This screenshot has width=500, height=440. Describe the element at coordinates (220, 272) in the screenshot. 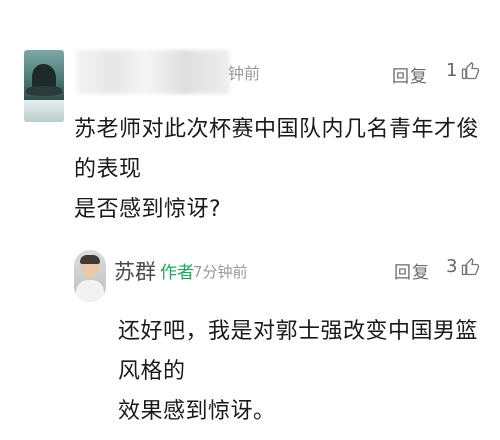

I see `timestamp: 7分钟前` at that location.